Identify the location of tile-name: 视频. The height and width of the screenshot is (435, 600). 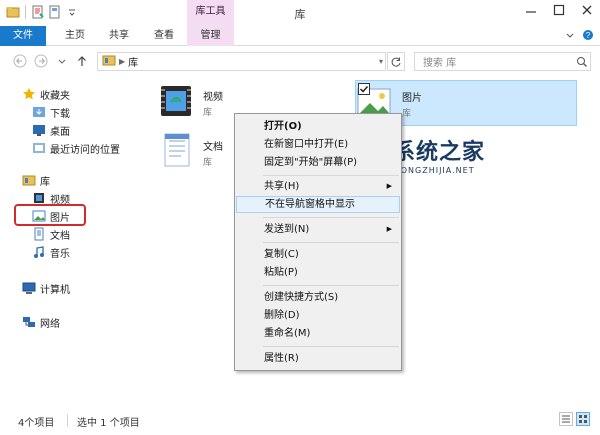
(213, 97).